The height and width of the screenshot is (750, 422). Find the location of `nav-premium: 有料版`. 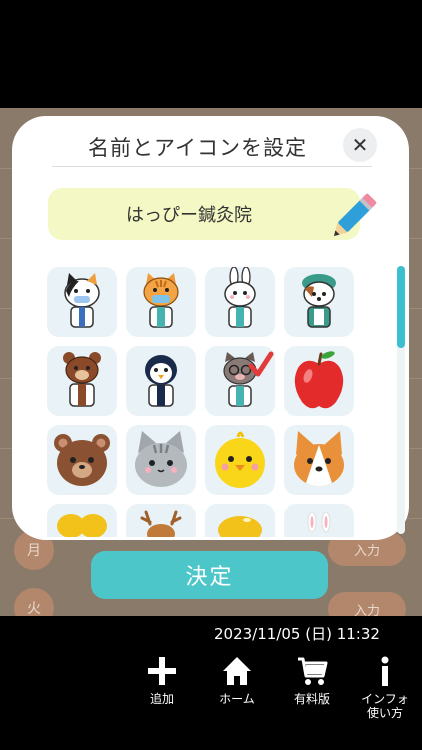

nav-premium: 有料版 is located at coordinates (312, 680).